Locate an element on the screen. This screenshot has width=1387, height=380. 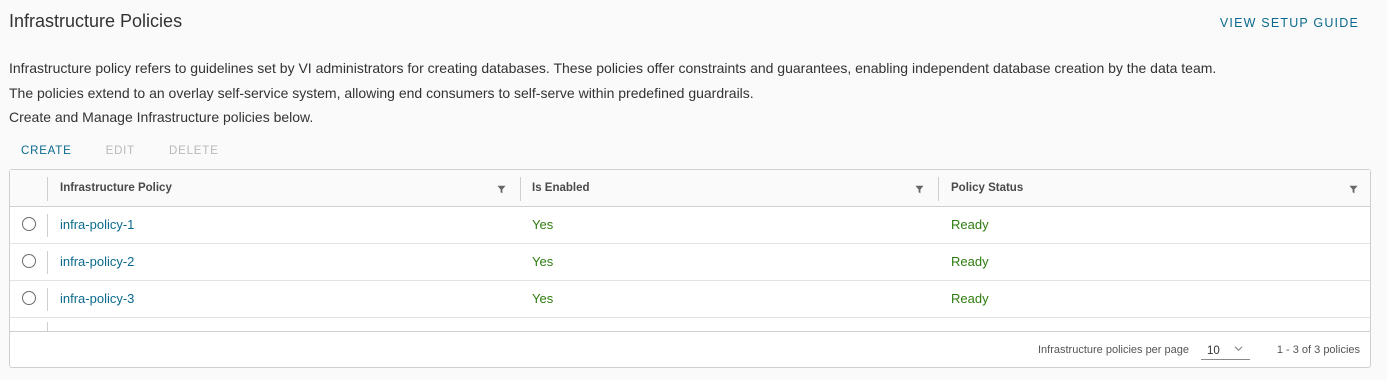
table-row: infra-policy-3 Yes Ready is located at coordinates (690, 299).